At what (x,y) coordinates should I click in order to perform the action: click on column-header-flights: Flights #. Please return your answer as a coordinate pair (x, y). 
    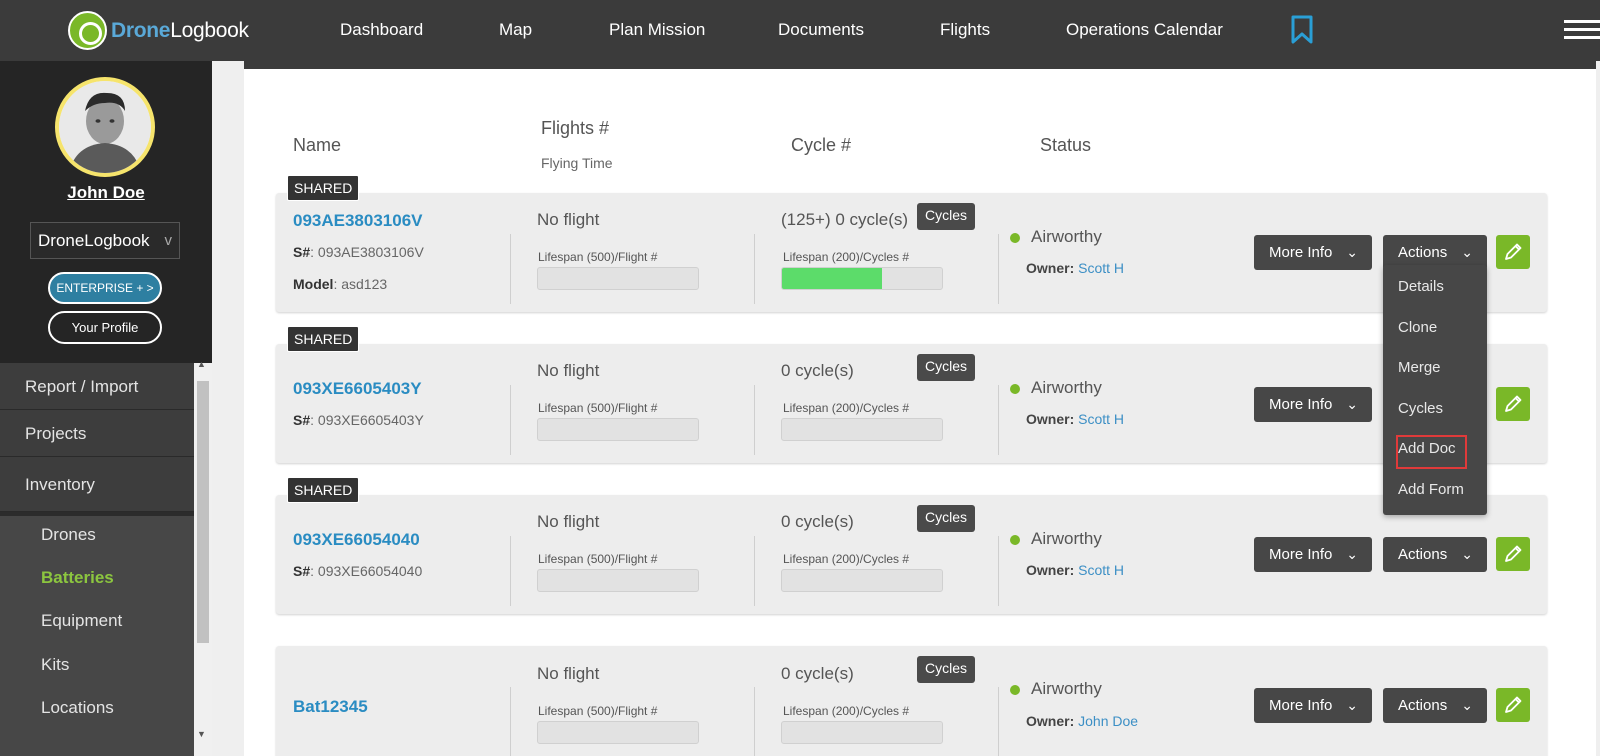
    Looking at the image, I should click on (575, 128).